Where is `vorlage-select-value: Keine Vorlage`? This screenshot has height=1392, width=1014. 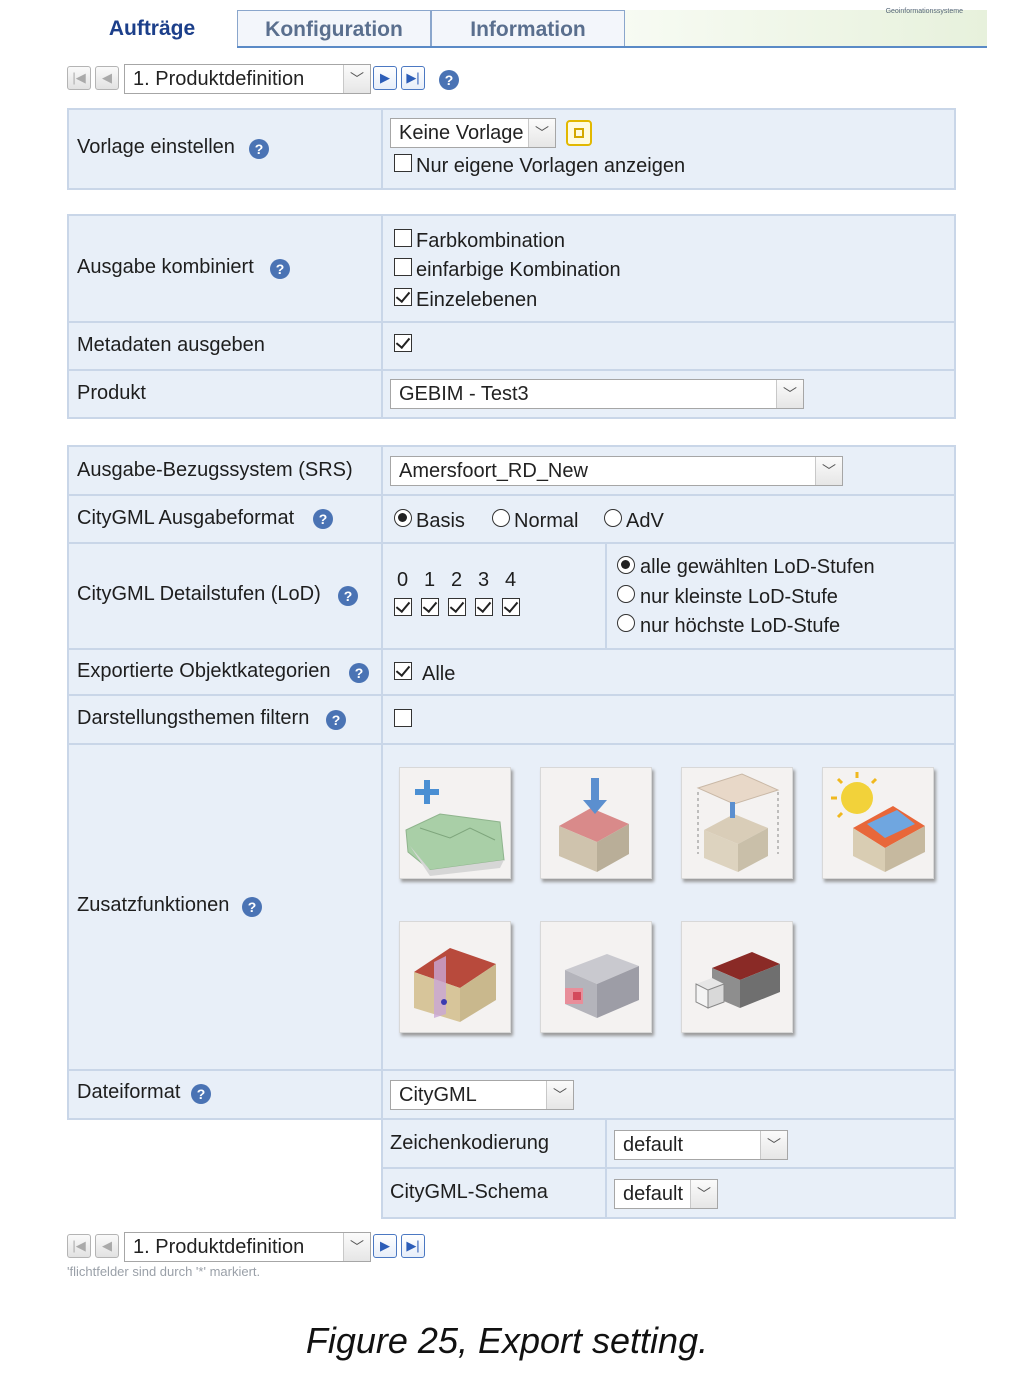
vorlage-select-value: Keine Vorlage is located at coordinates (461, 133).